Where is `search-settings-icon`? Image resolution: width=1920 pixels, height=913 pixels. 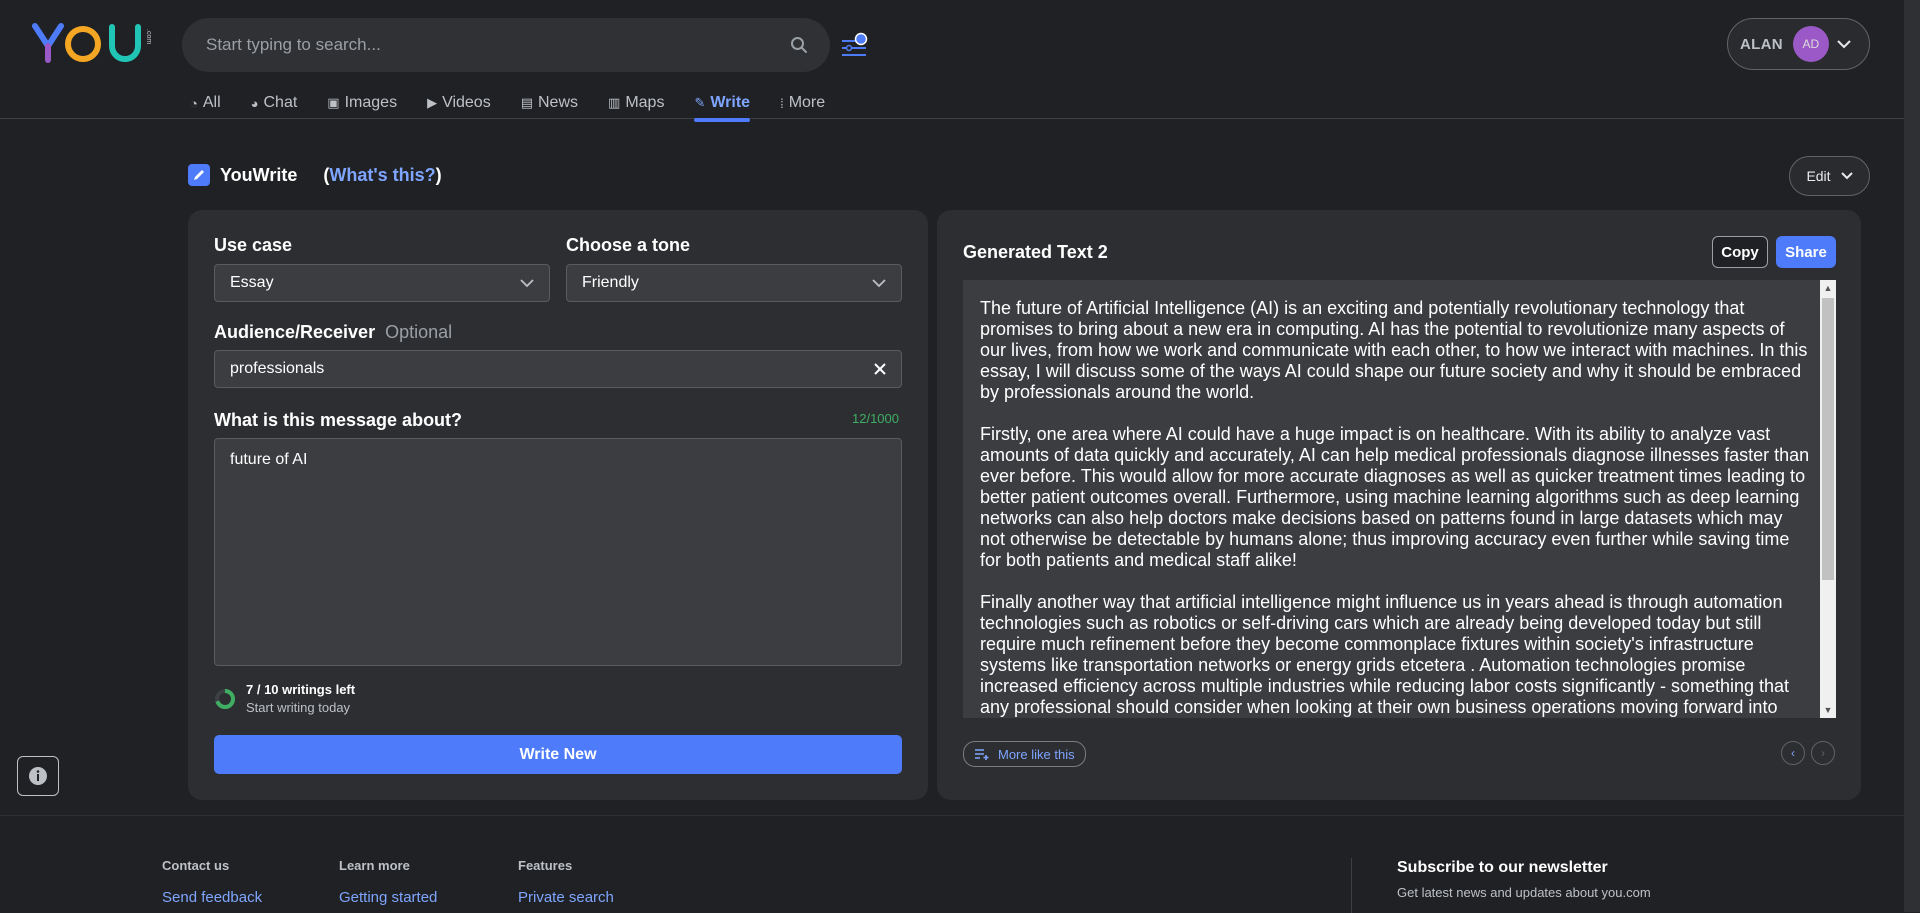
search-settings-icon is located at coordinates (855, 46).